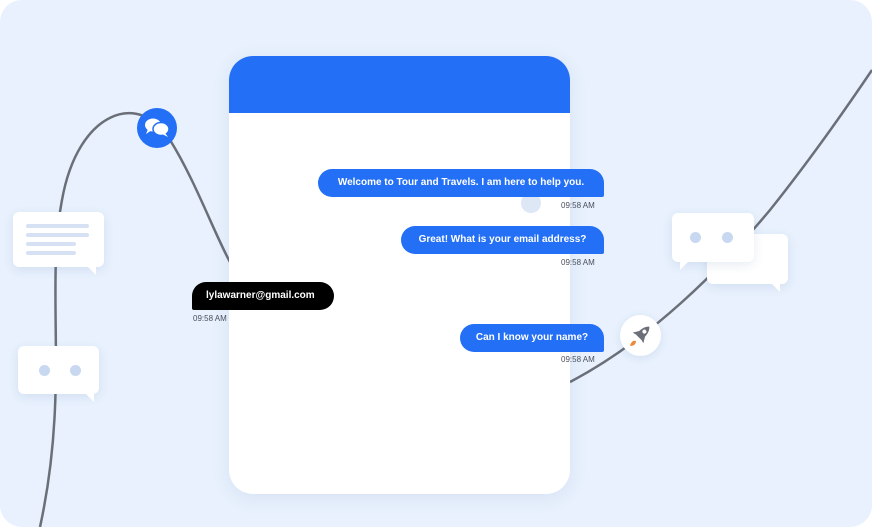 Image resolution: width=872 pixels, height=527 pixels. Describe the element at coordinates (532, 338) in the screenshot. I see `bot-message-bubble: Can I know your name?` at that location.